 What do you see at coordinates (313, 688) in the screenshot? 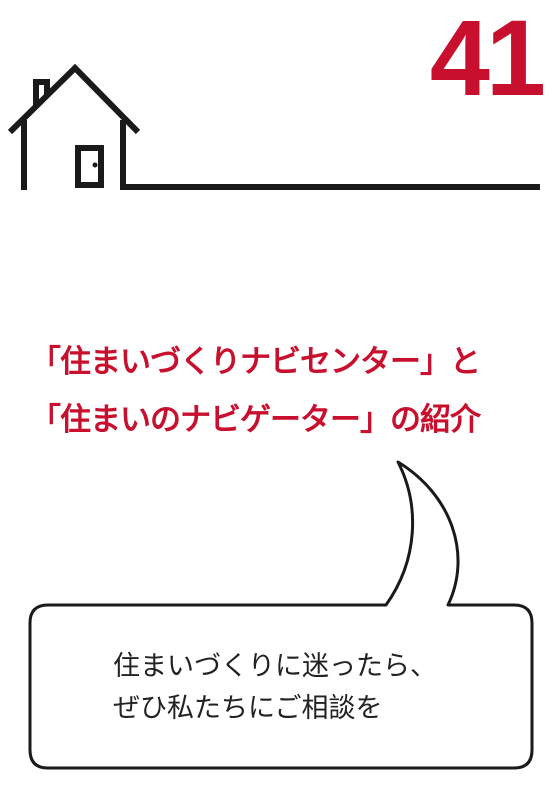
I see `speech-bubble-text: 住まいづくりに迷ったら、 ぜひ私たちにご相談を` at bounding box center [313, 688].